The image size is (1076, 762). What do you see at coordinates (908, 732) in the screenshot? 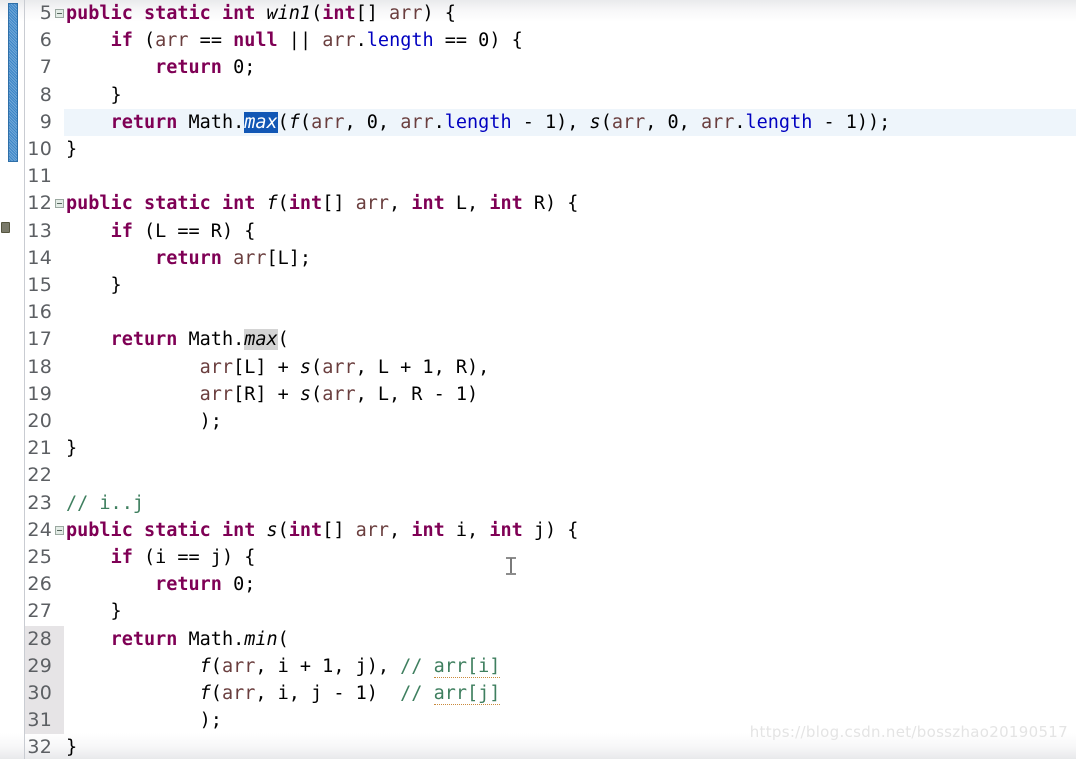
I see `watermark-text: https://blog.csdn.net/bosszhao20190517` at bounding box center [908, 732].